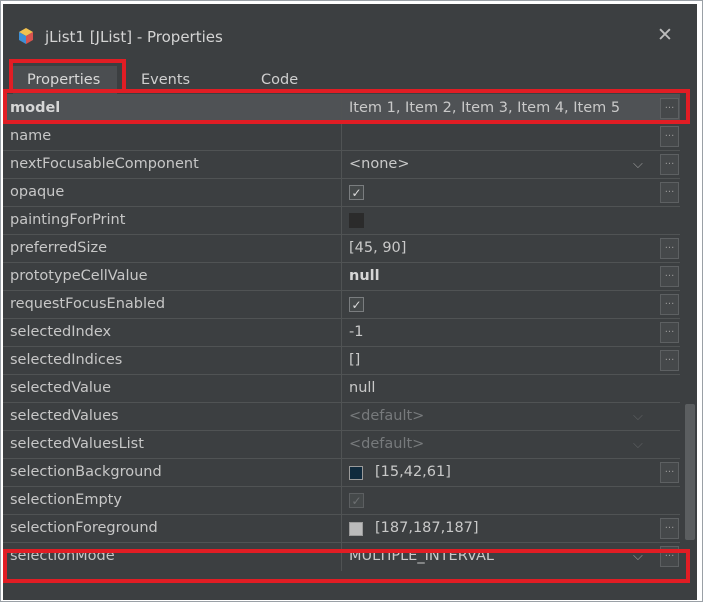  Describe the element at coordinates (427, 528) in the screenshot. I see `property-value: [187,187,187]` at that location.